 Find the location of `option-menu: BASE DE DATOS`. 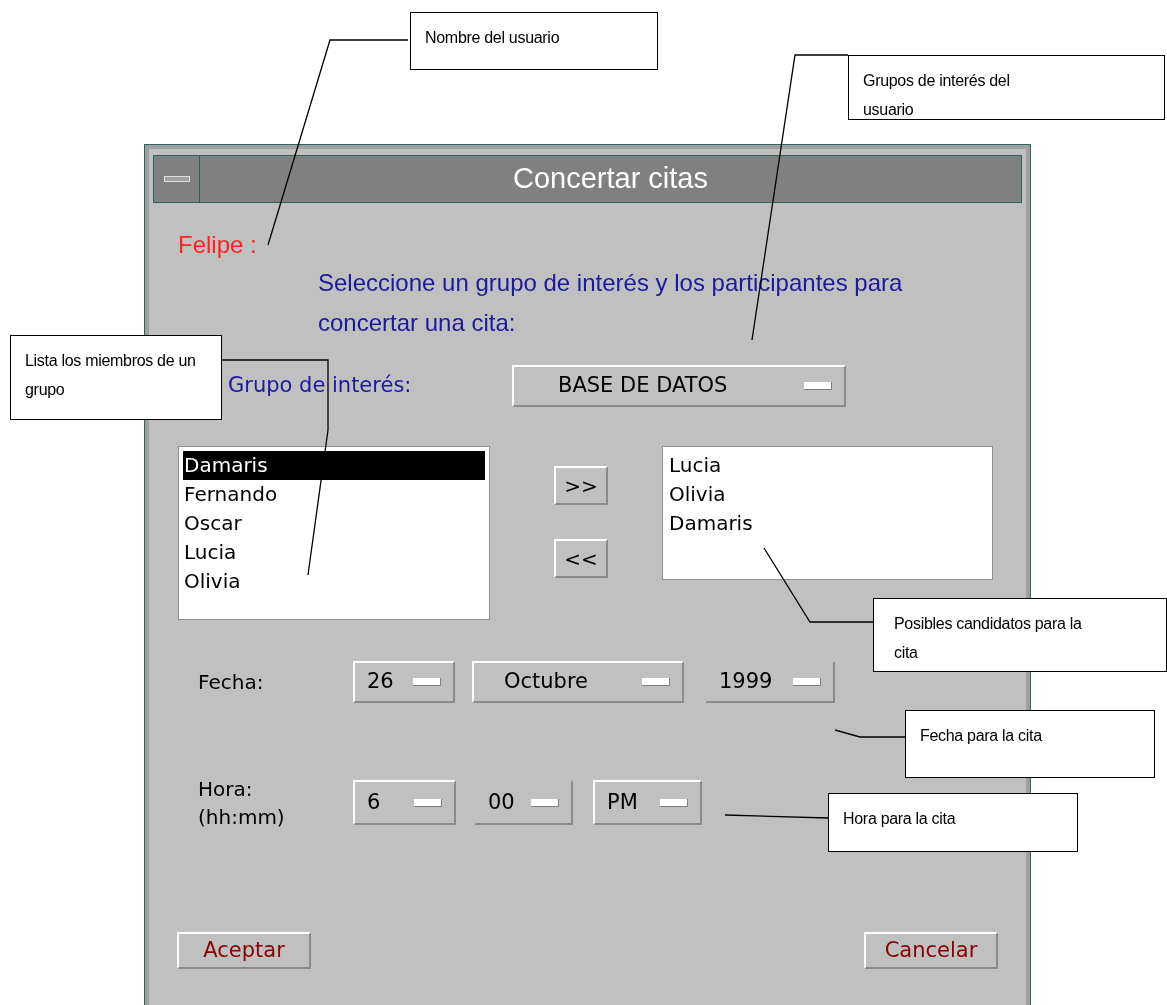

option-menu: BASE DE DATOS is located at coordinates (679, 386).